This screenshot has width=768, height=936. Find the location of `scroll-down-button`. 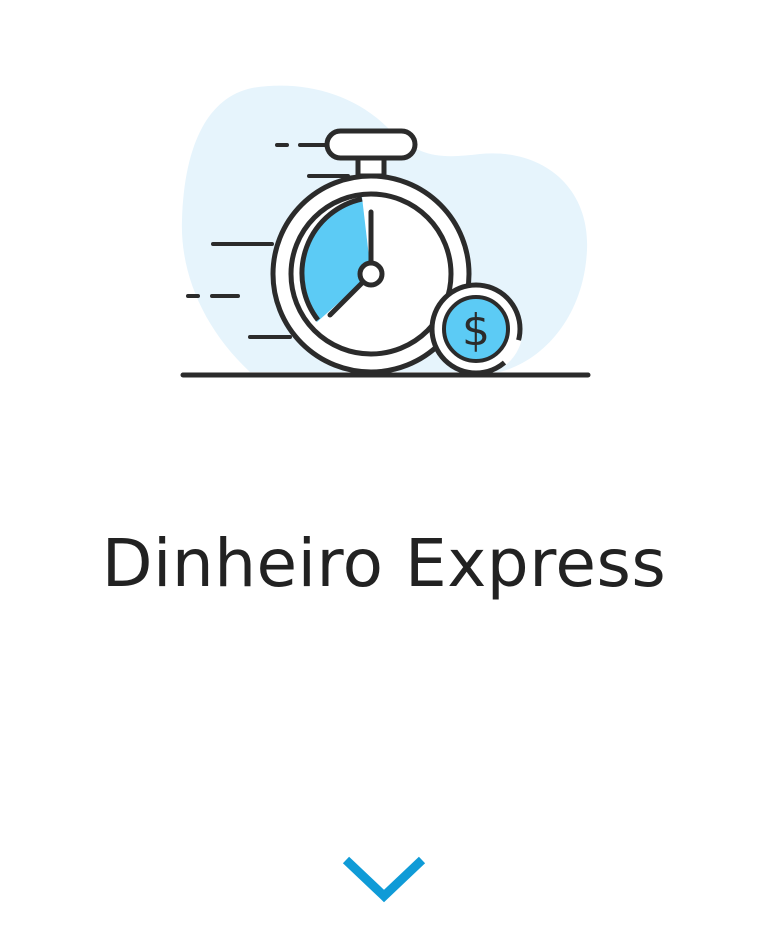

scroll-down-button is located at coordinates (384, 878).